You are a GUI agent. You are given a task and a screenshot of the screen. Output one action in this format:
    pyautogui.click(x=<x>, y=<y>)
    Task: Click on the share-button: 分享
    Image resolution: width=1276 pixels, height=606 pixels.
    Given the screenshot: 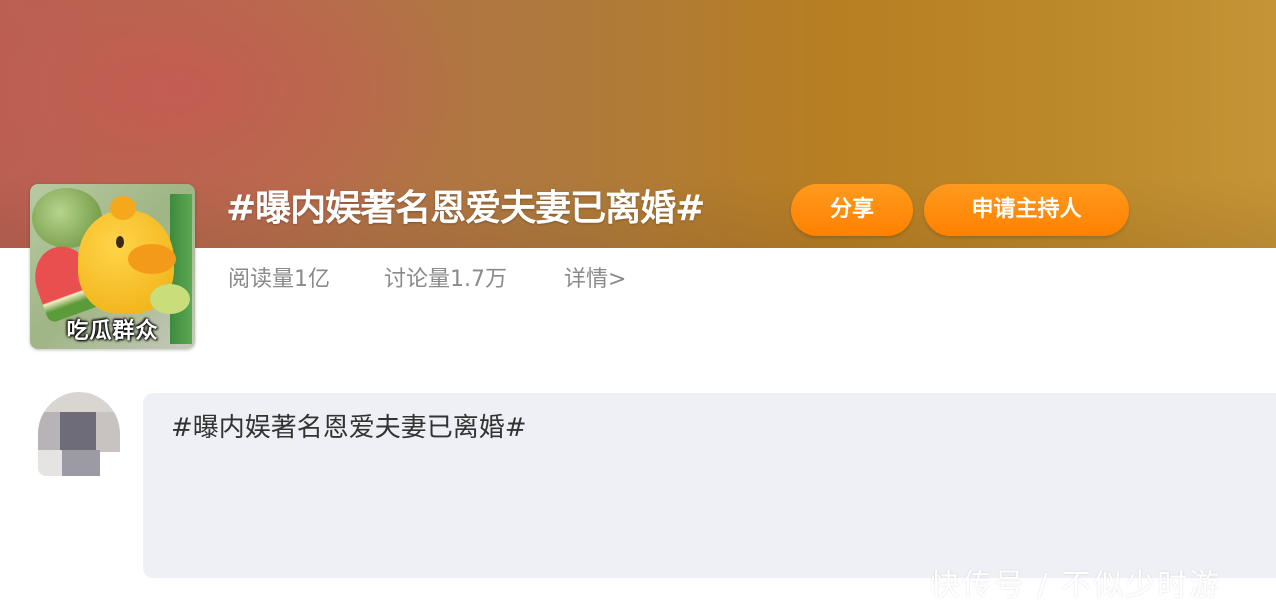 What is the action you would take?
    pyautogui.click(x=852, y=210)
    